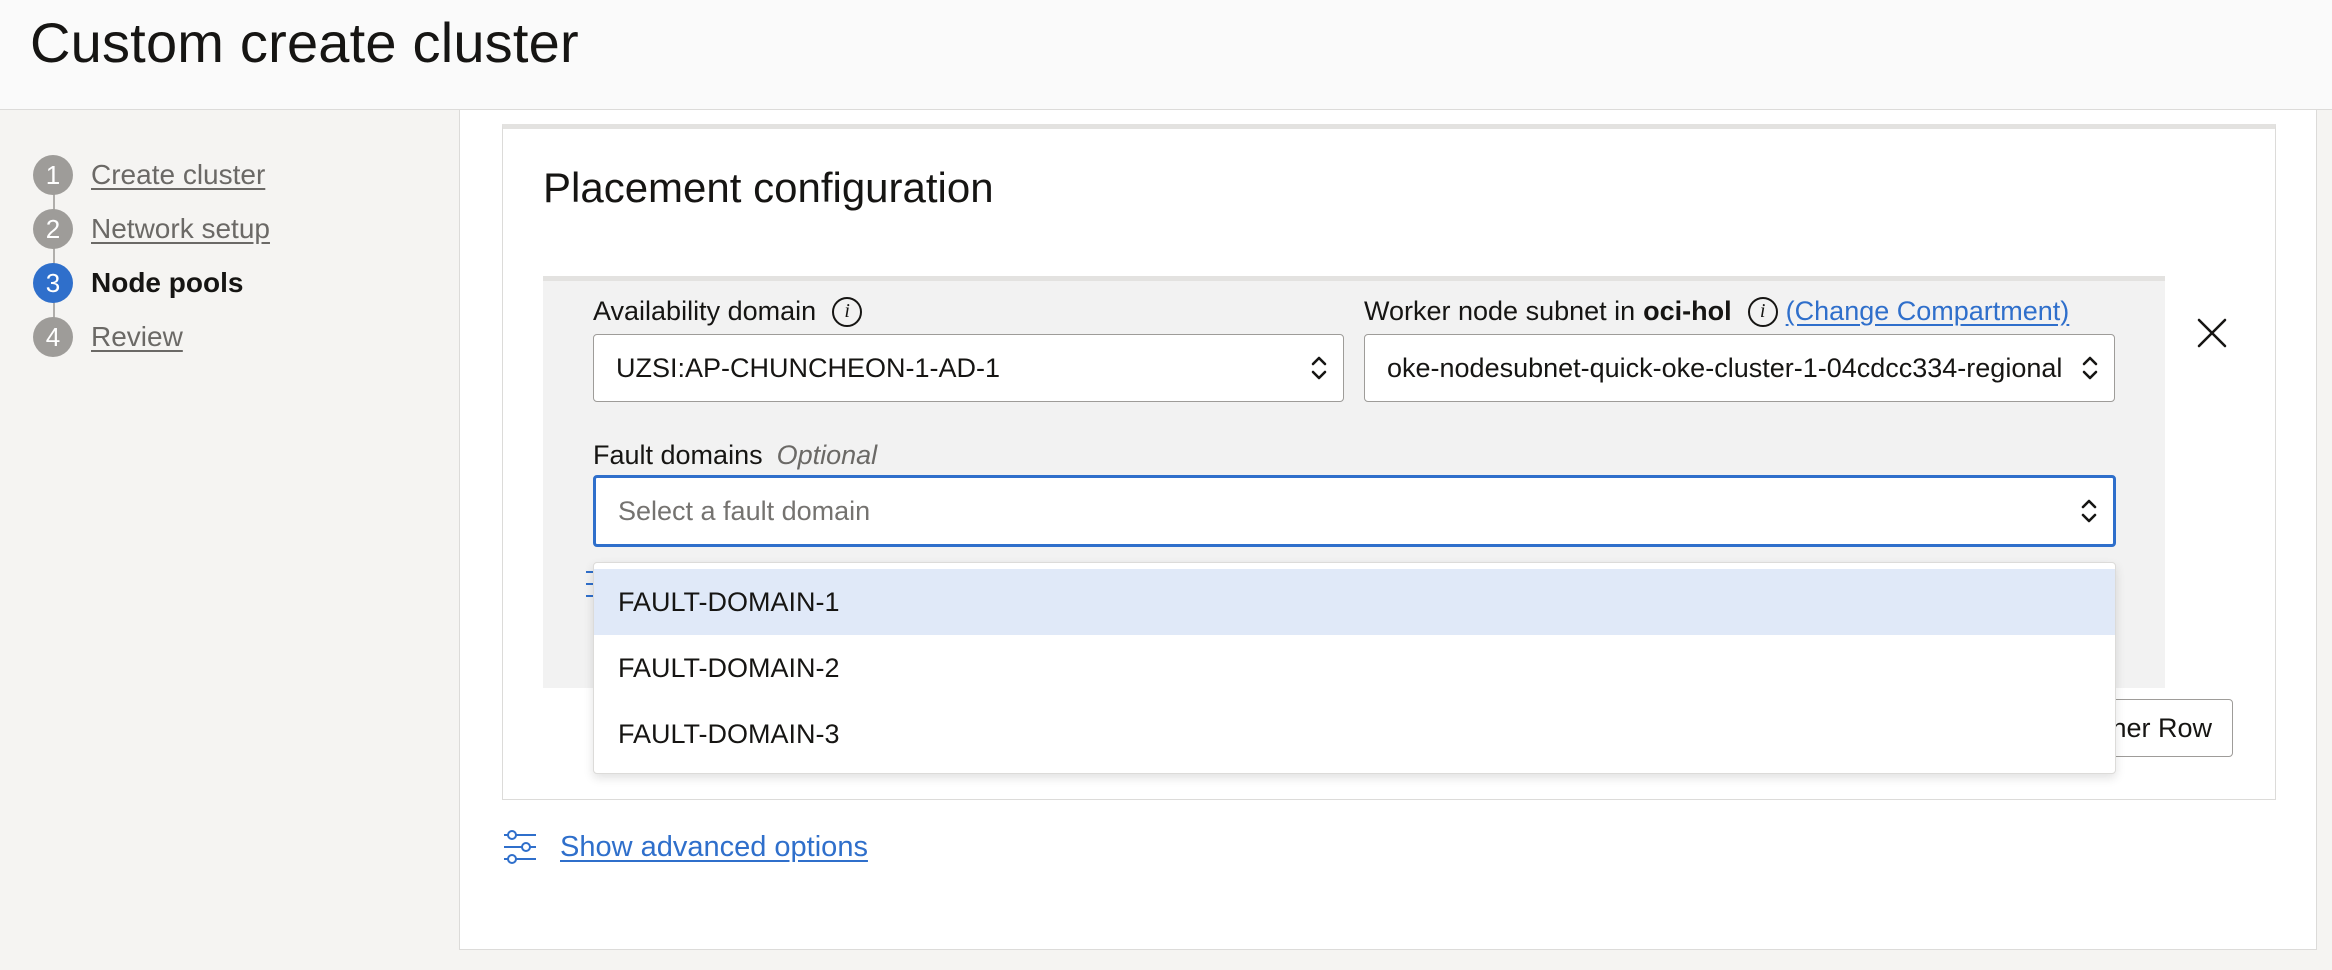 The image size is (2332, 970). Describe the element at coordinates (1166, 55) in the screenshot. I see `page-header: Custom create cluster` at that location.